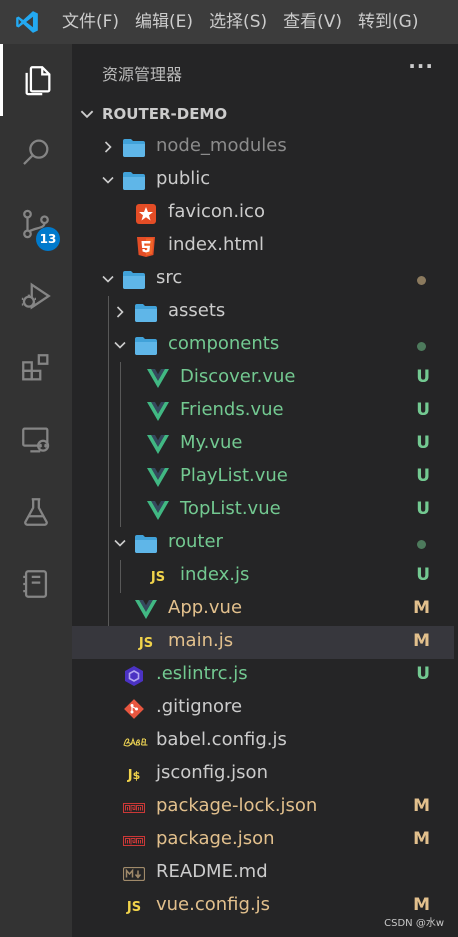 The image size is (458, 937). Describe the element at coordinates (212, 871) in the screenshot. I see `tree-item-label: README.md` at that location.